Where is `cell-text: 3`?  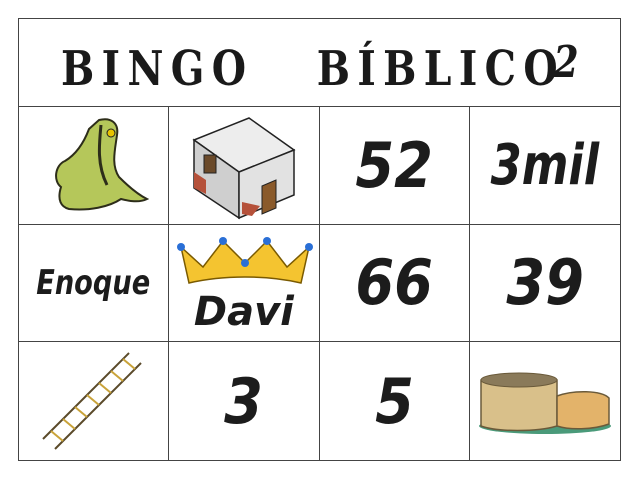 cell-text: 3 is located at coordinates (244, 401).